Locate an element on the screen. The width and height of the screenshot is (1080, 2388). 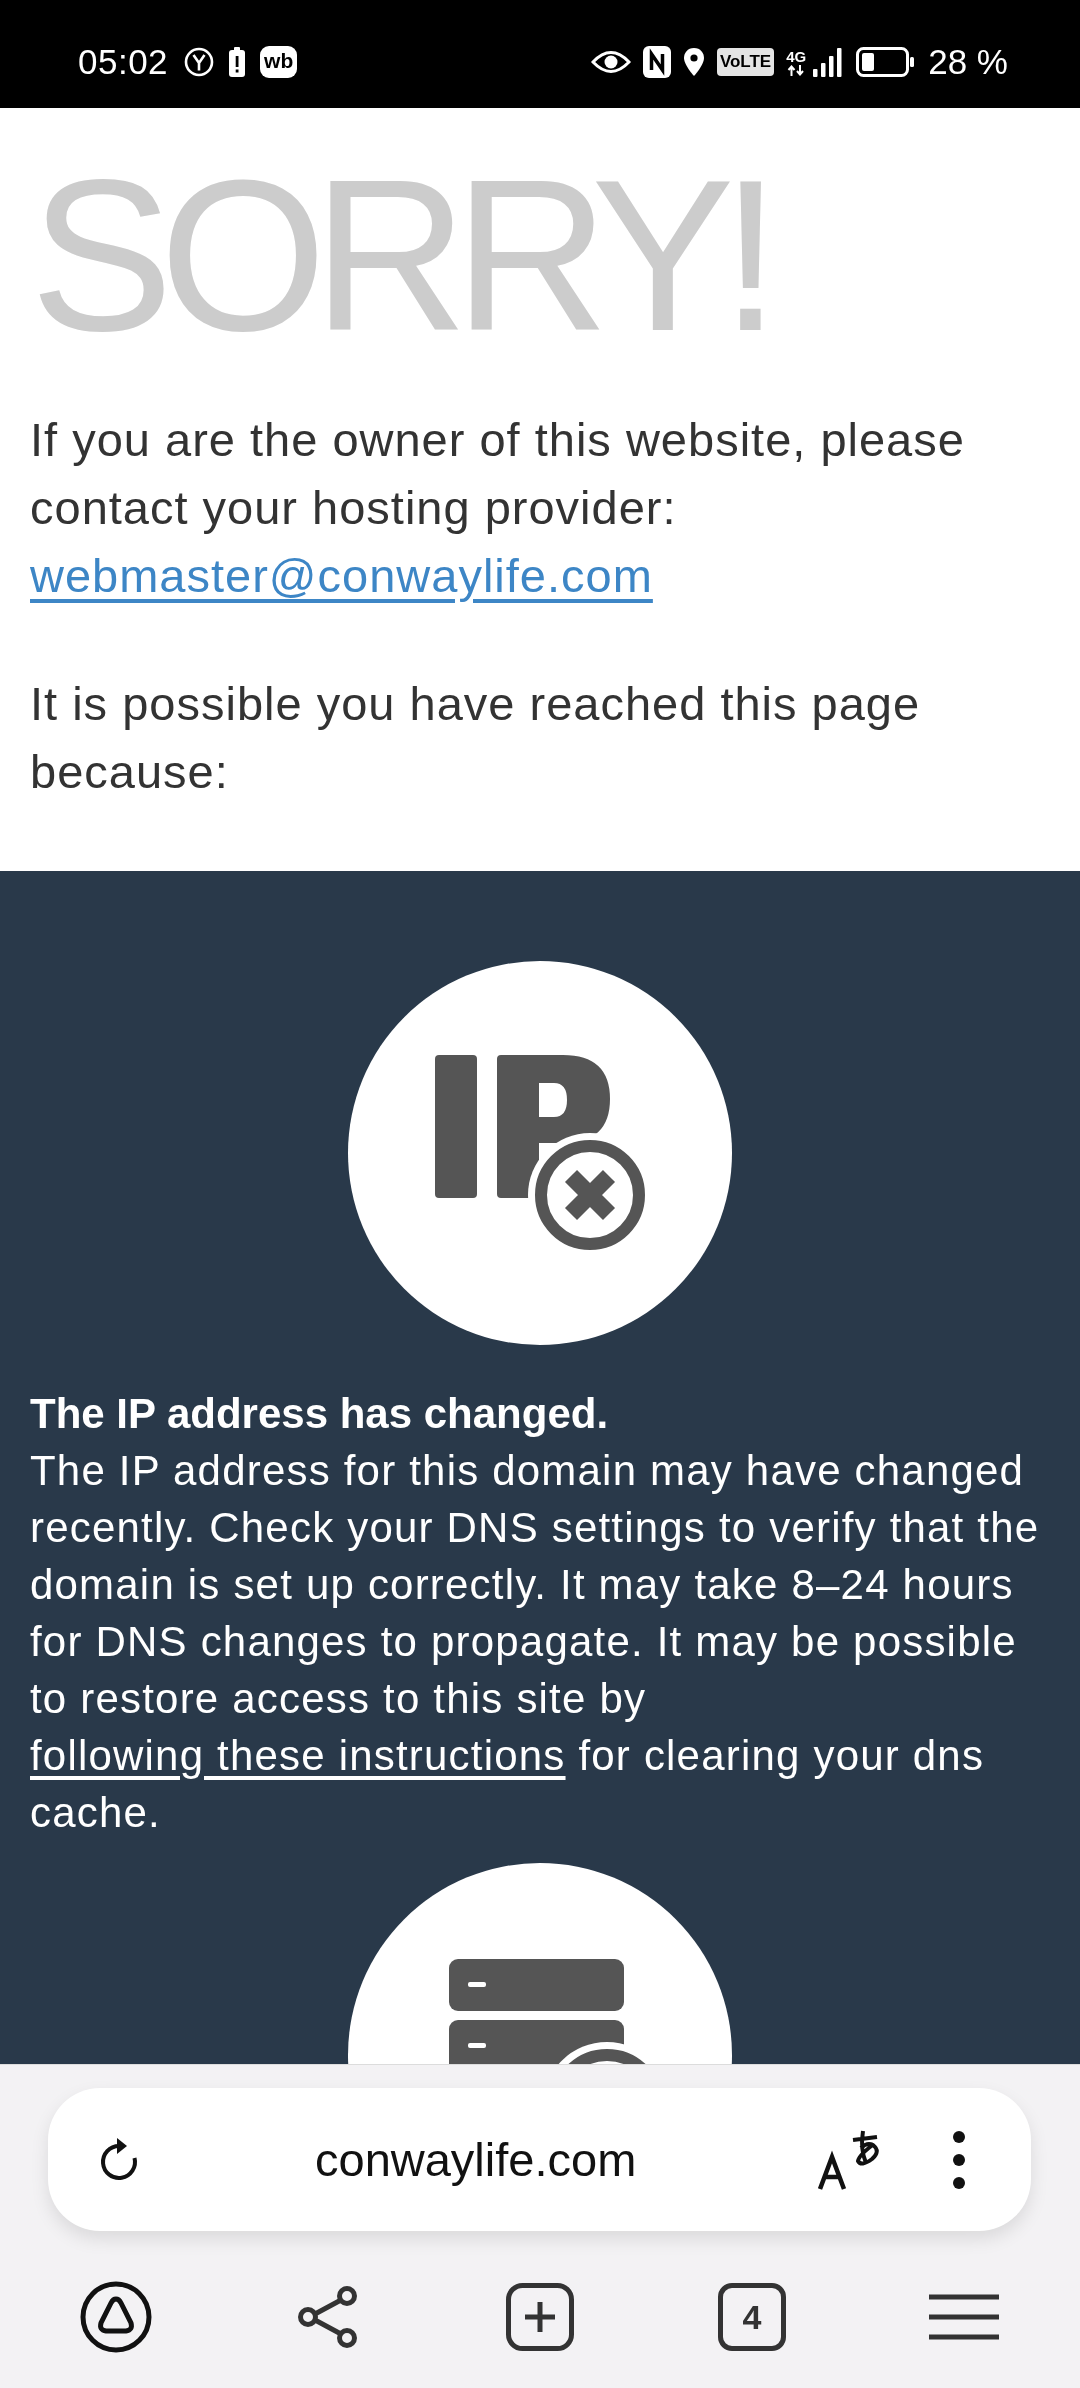
y-circle-icon is located at coordinates (199, 62).